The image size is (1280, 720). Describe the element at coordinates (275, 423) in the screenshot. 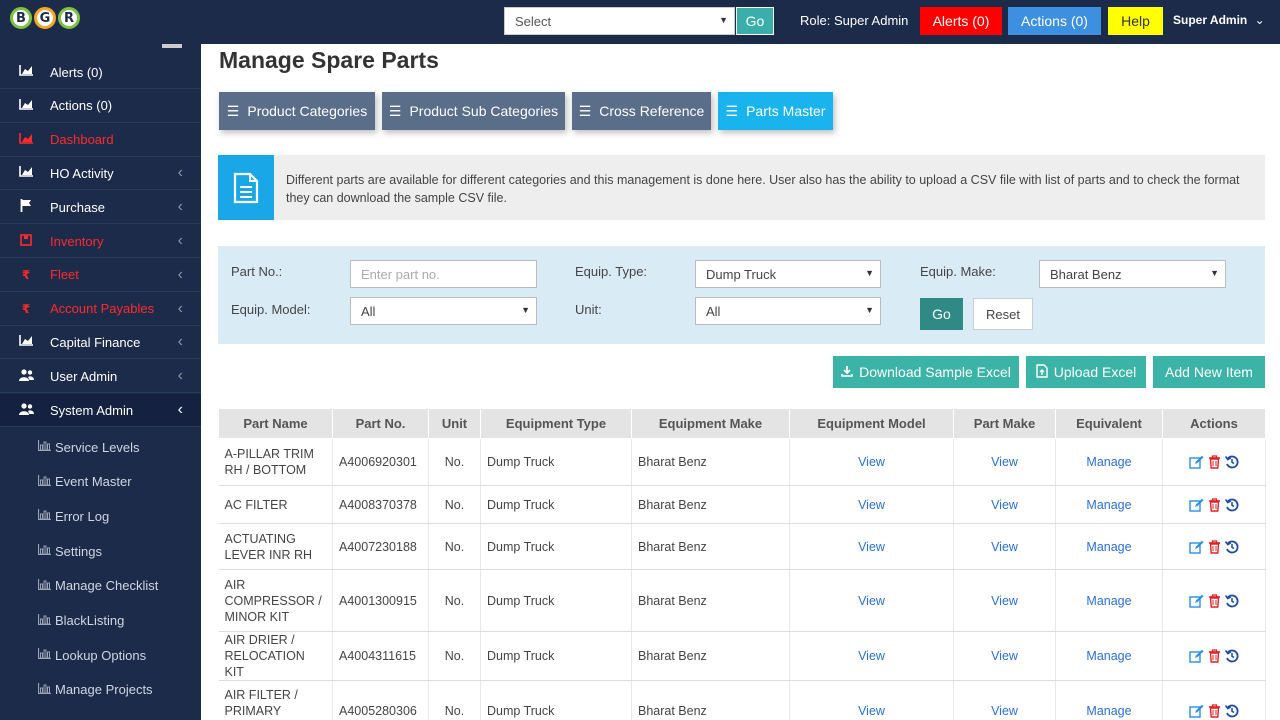

I see `col-header: Part Name` at that location.